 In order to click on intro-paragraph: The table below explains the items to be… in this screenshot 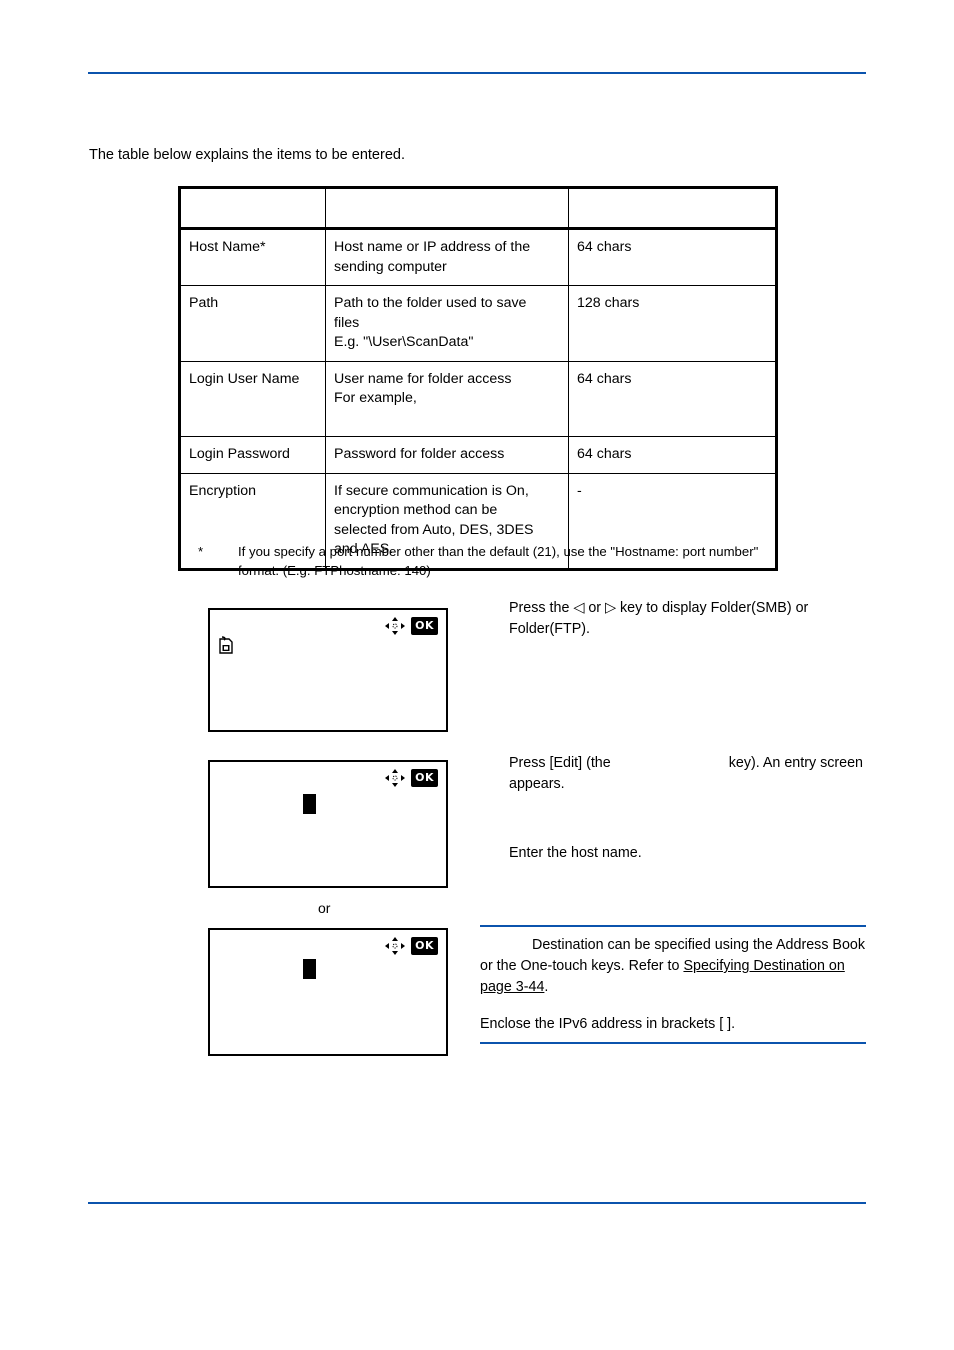, I will do `click(247, 155)`.